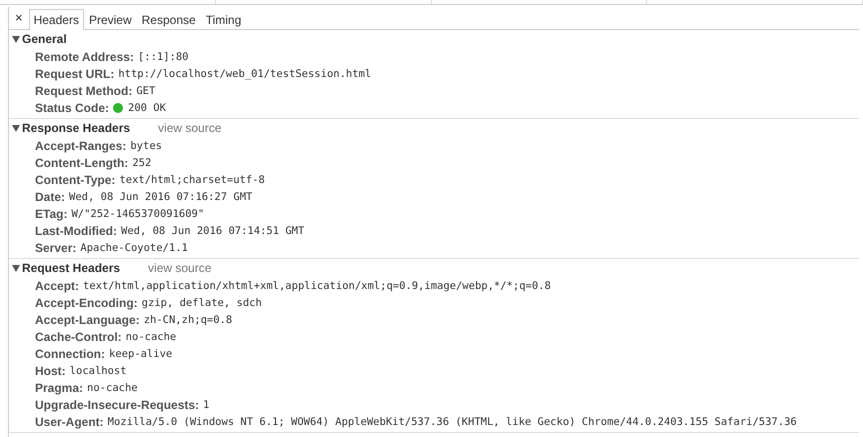 This screenshot has width=863, height=437. Describe the element at coordinates (72, 107) in the screenshot. I see `header-name: Status Code:` at that location.